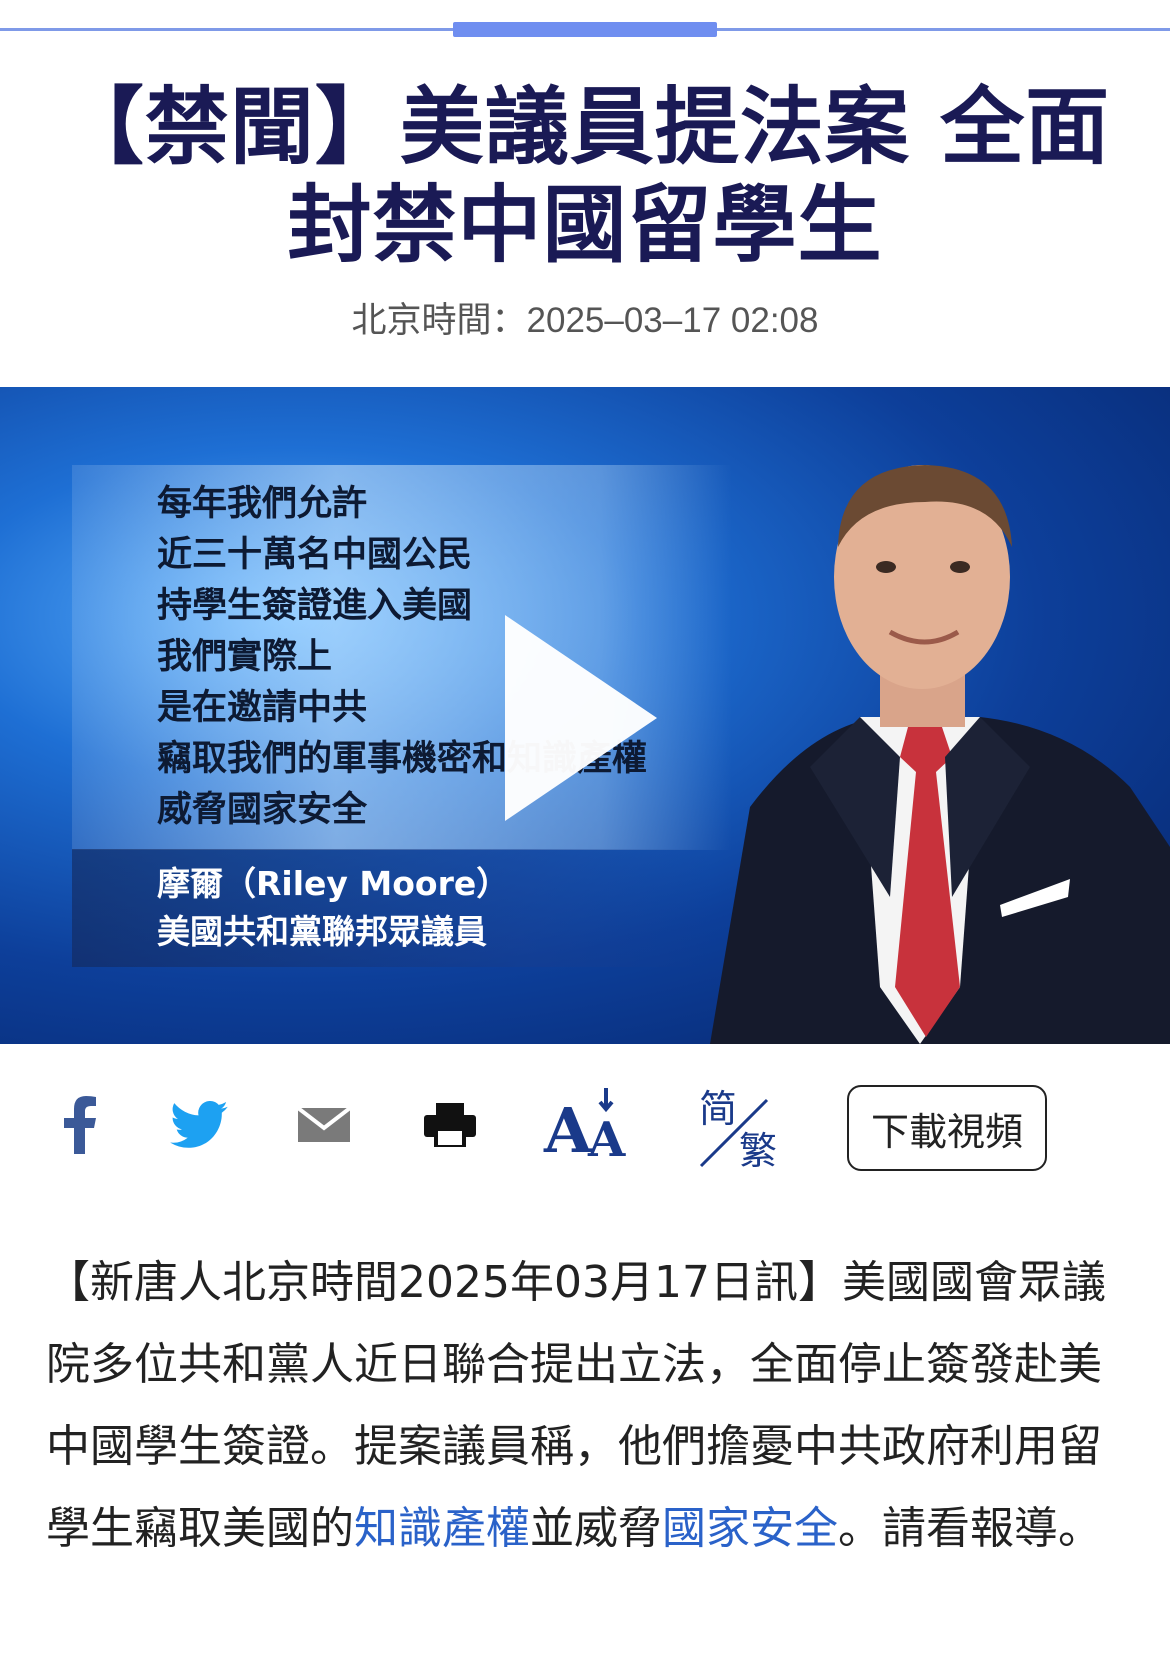 The height and width of the screenshot is (1675, 1170). Describe the element at coordinates (80, 1125) in the screenshot. I see `facebook-icon` at that location.